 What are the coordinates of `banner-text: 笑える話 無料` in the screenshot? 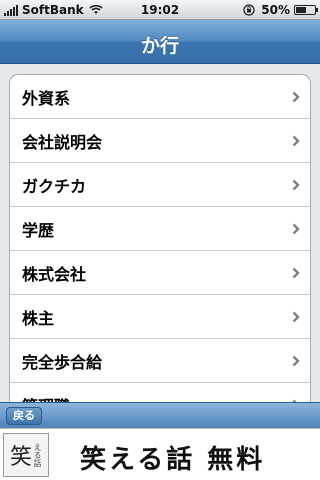 It's located at (173, 460).